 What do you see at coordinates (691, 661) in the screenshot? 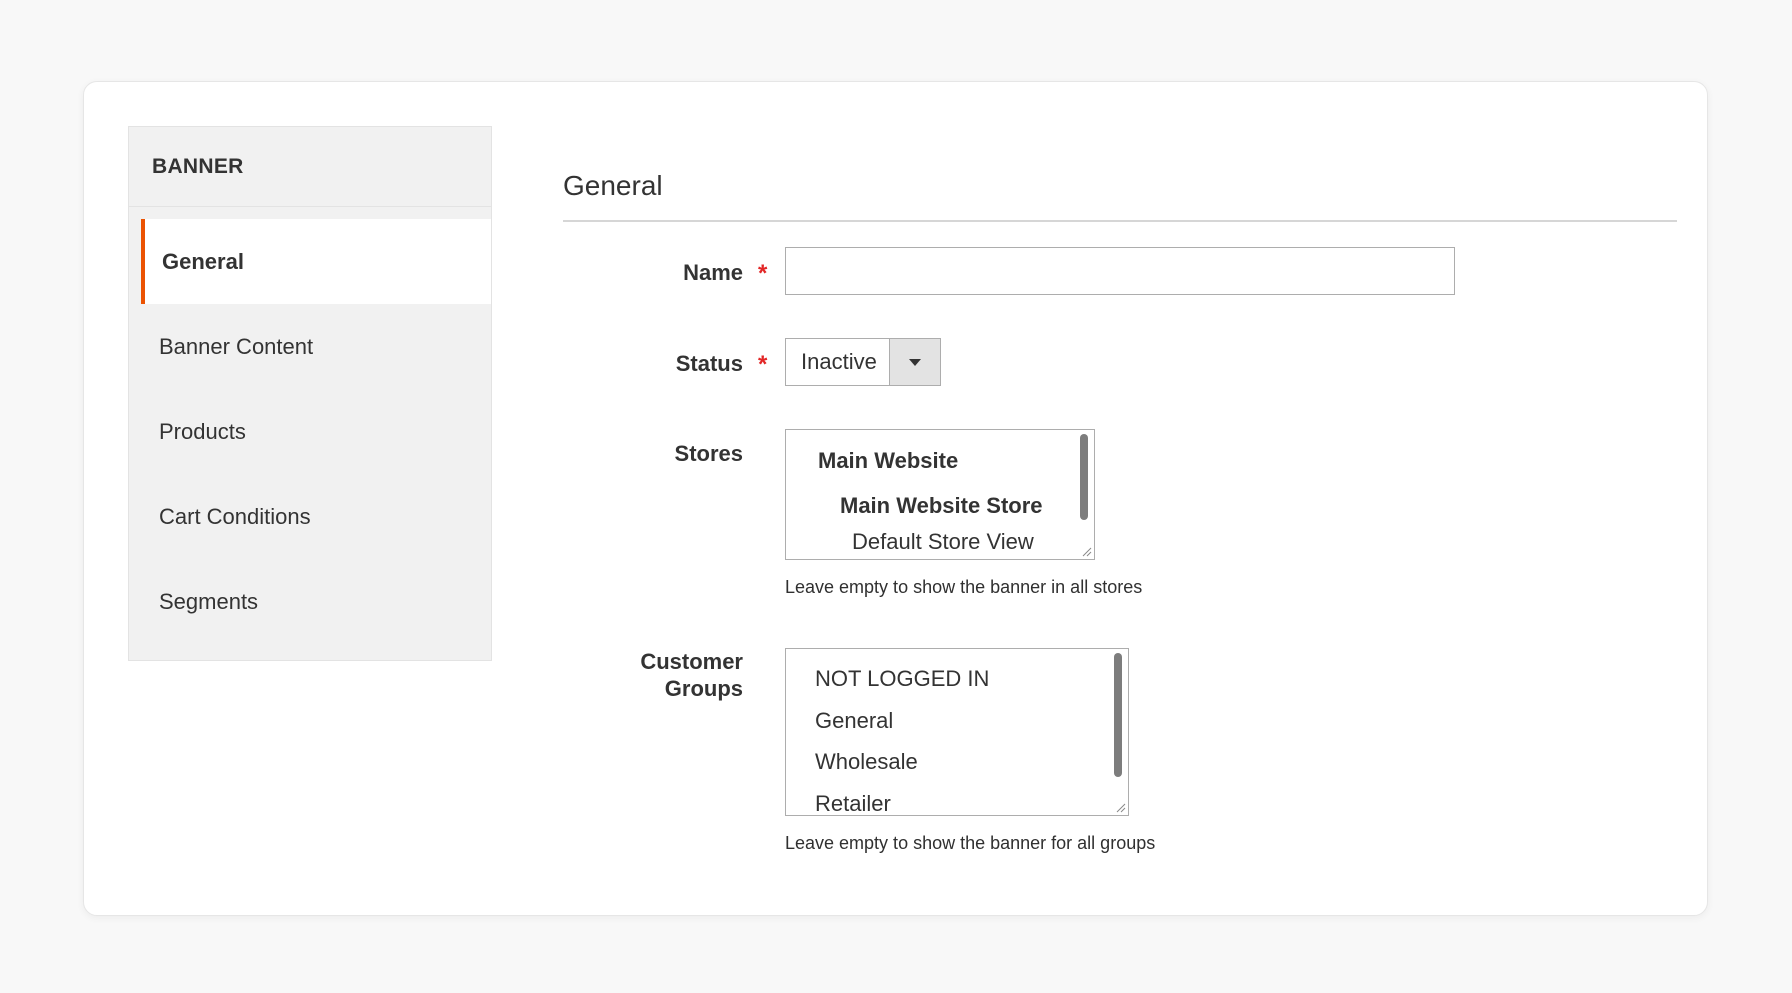
I see `customer-groups-label-line1: Customer` at bounding box center [691, 661].